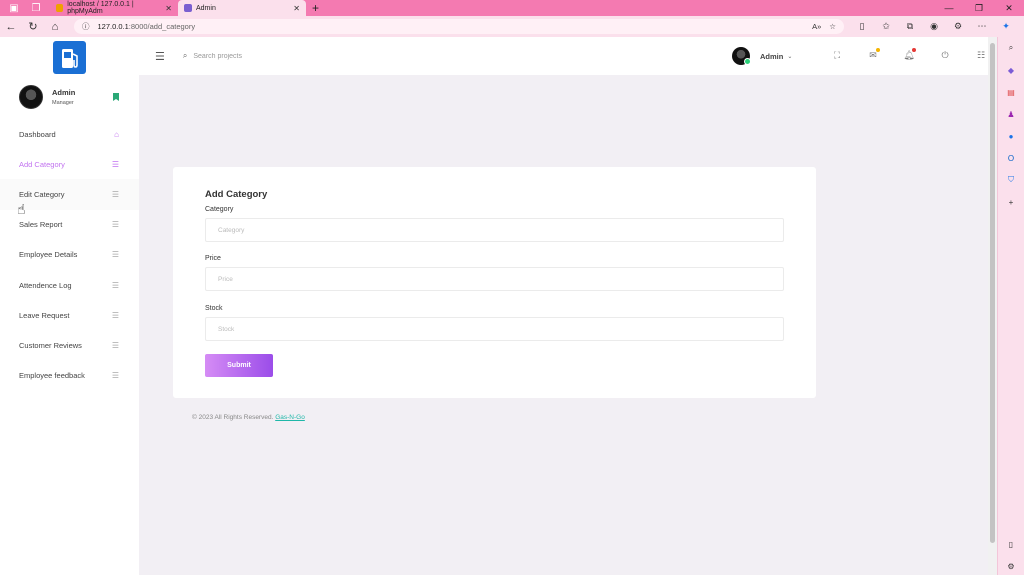  What do you see at coordinates (290, 417) in the screenshot?
I see `footer-link: Gas-N-Go` at bounding box center [290, 417].